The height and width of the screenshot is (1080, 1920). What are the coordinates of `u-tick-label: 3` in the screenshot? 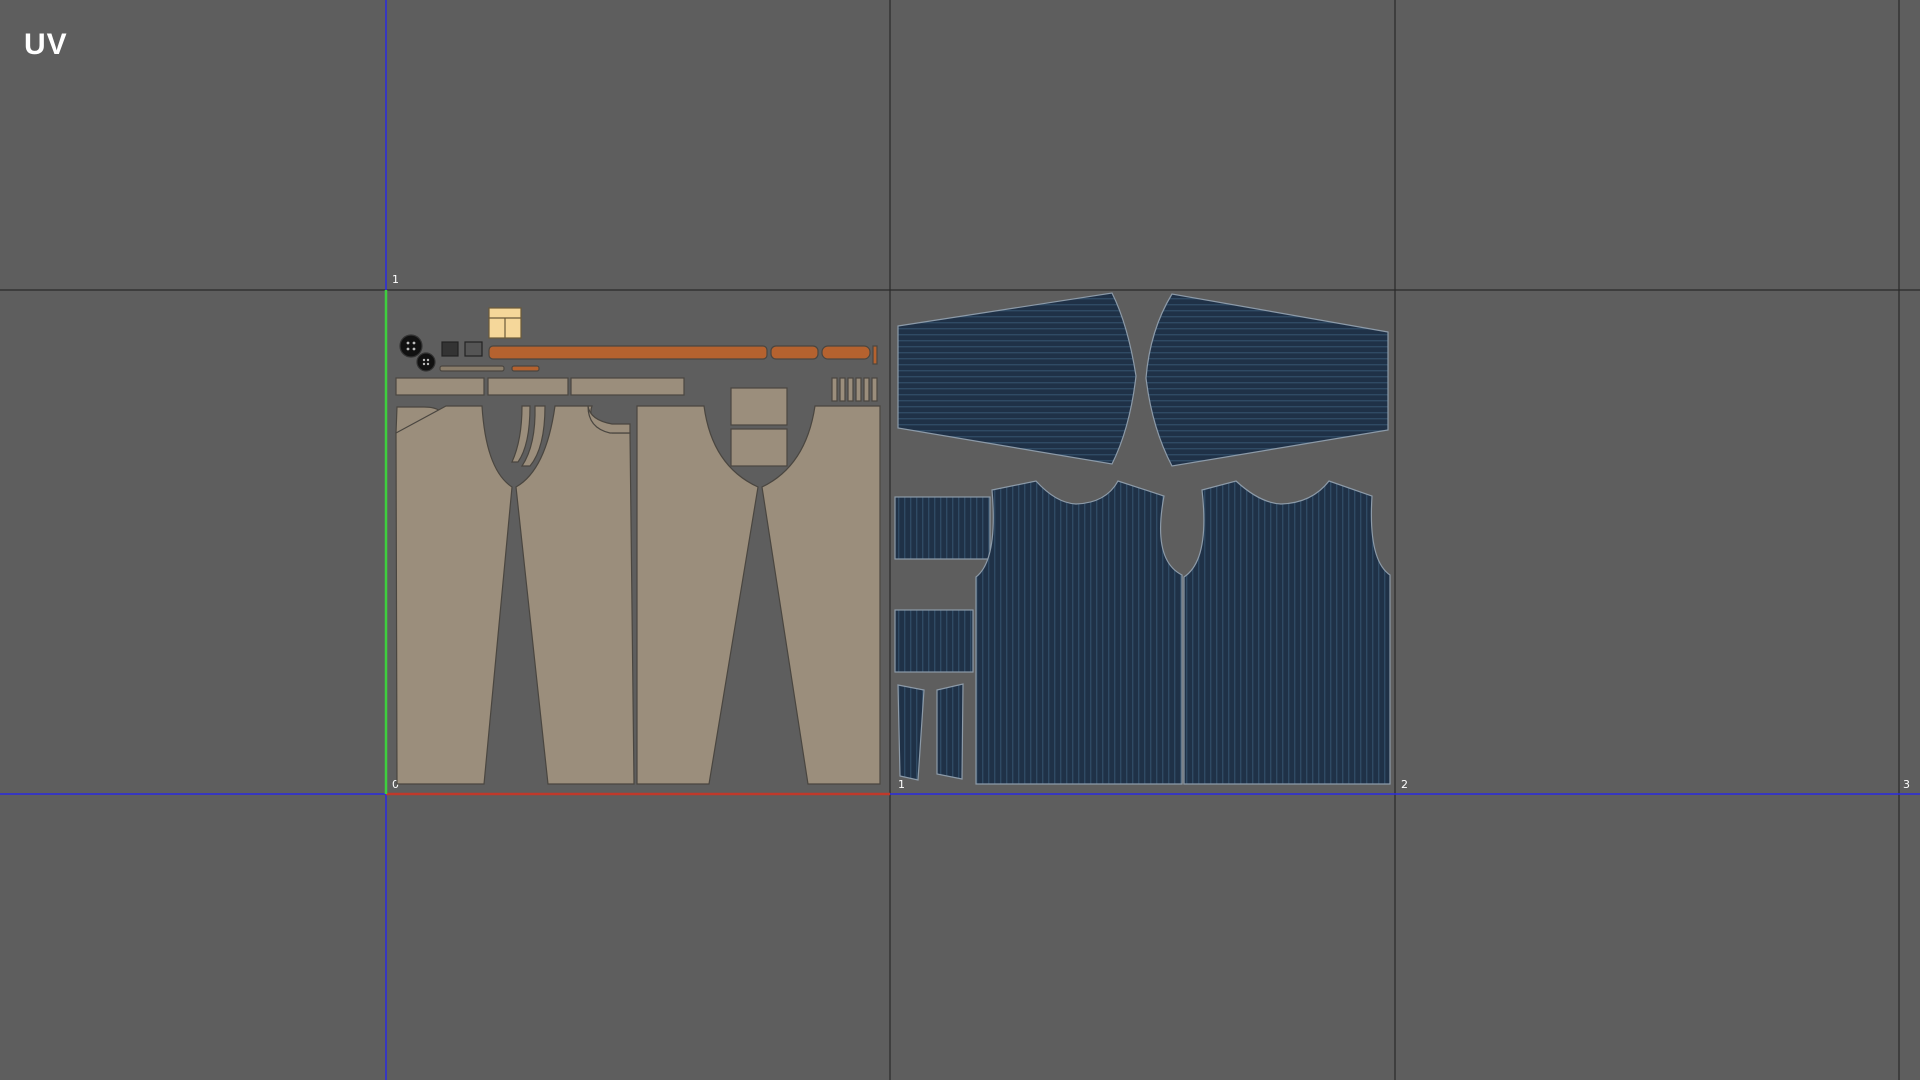 It's located at (1906, 784).